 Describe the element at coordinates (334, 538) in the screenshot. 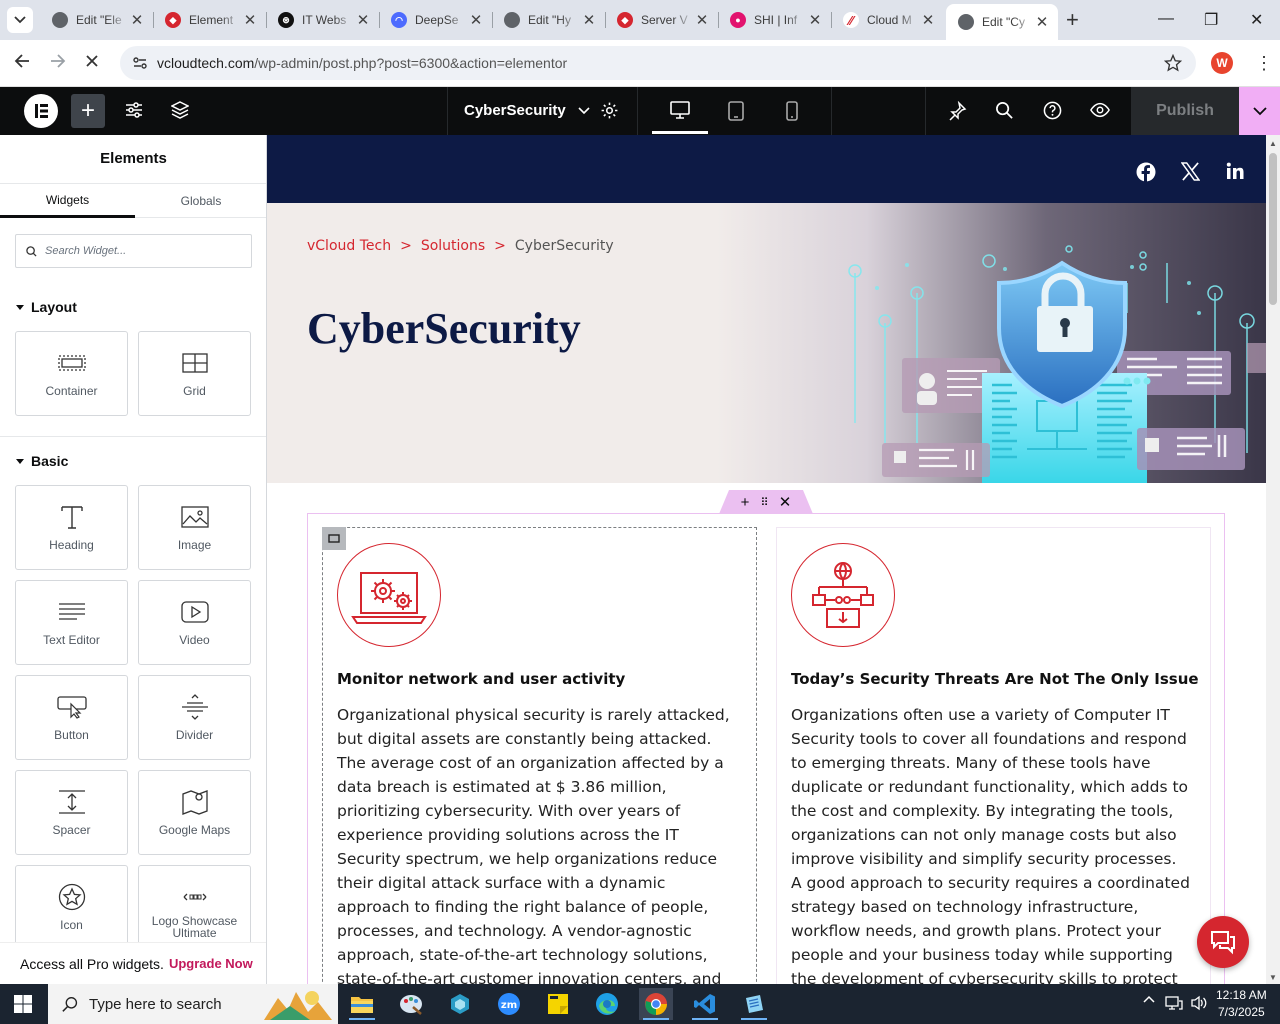

I see `column-edit-handle` at that location.